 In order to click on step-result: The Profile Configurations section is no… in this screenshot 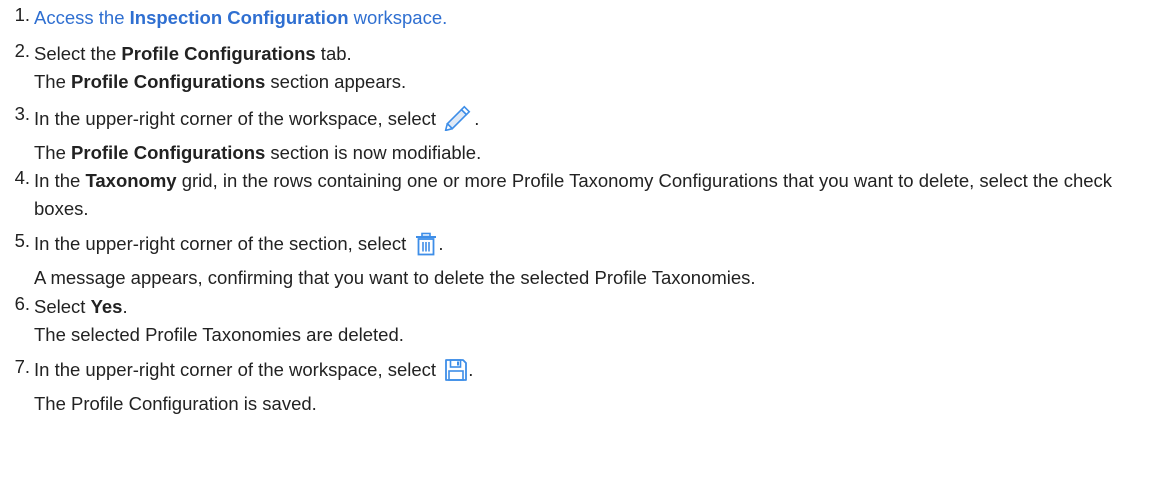, I will do `click(258, 152)`.